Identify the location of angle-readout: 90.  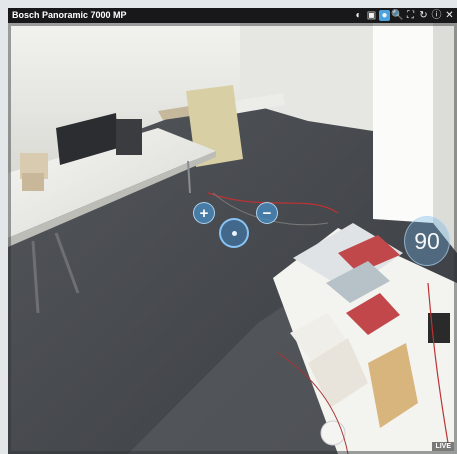
(427, 241).